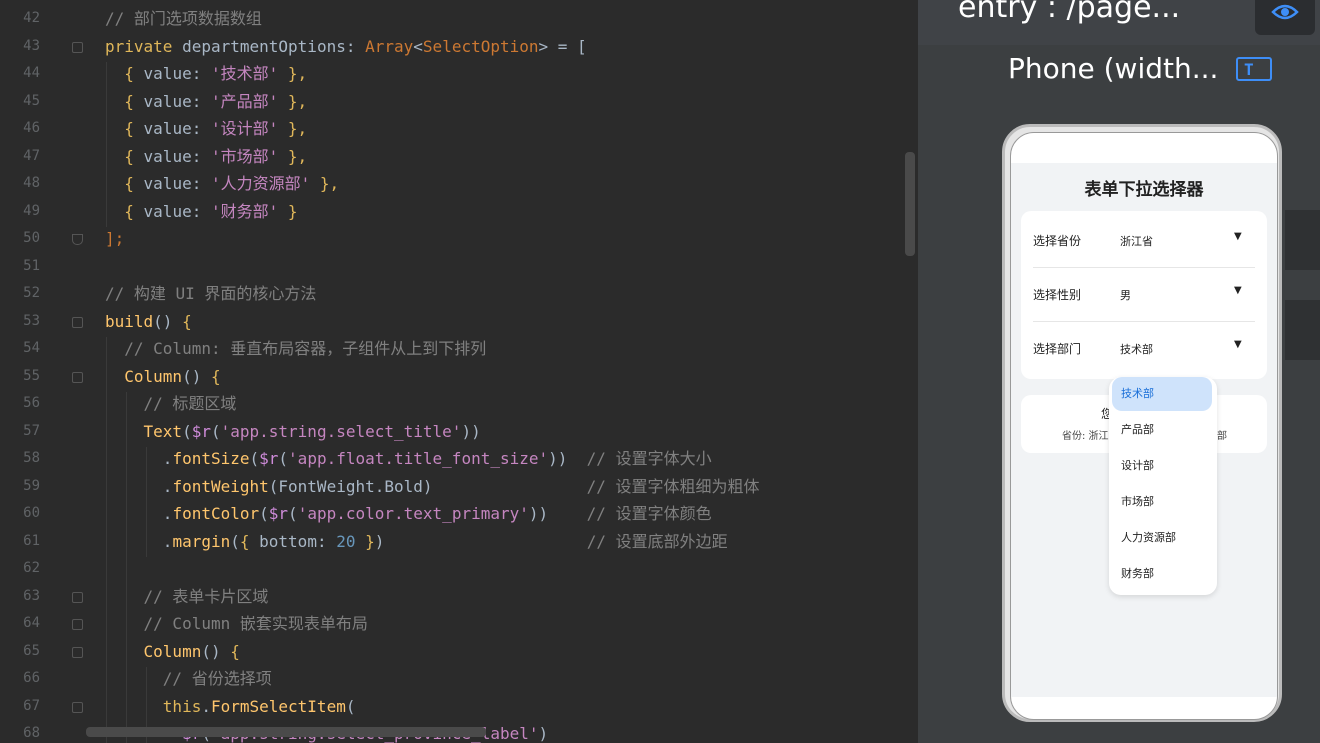 Image resolution: width=1320 pixels, height=743 pixels. What do you see at coordinates (31, 18) in the screenshot?
I see `line-number: 42` at bounding box center [31, 18].